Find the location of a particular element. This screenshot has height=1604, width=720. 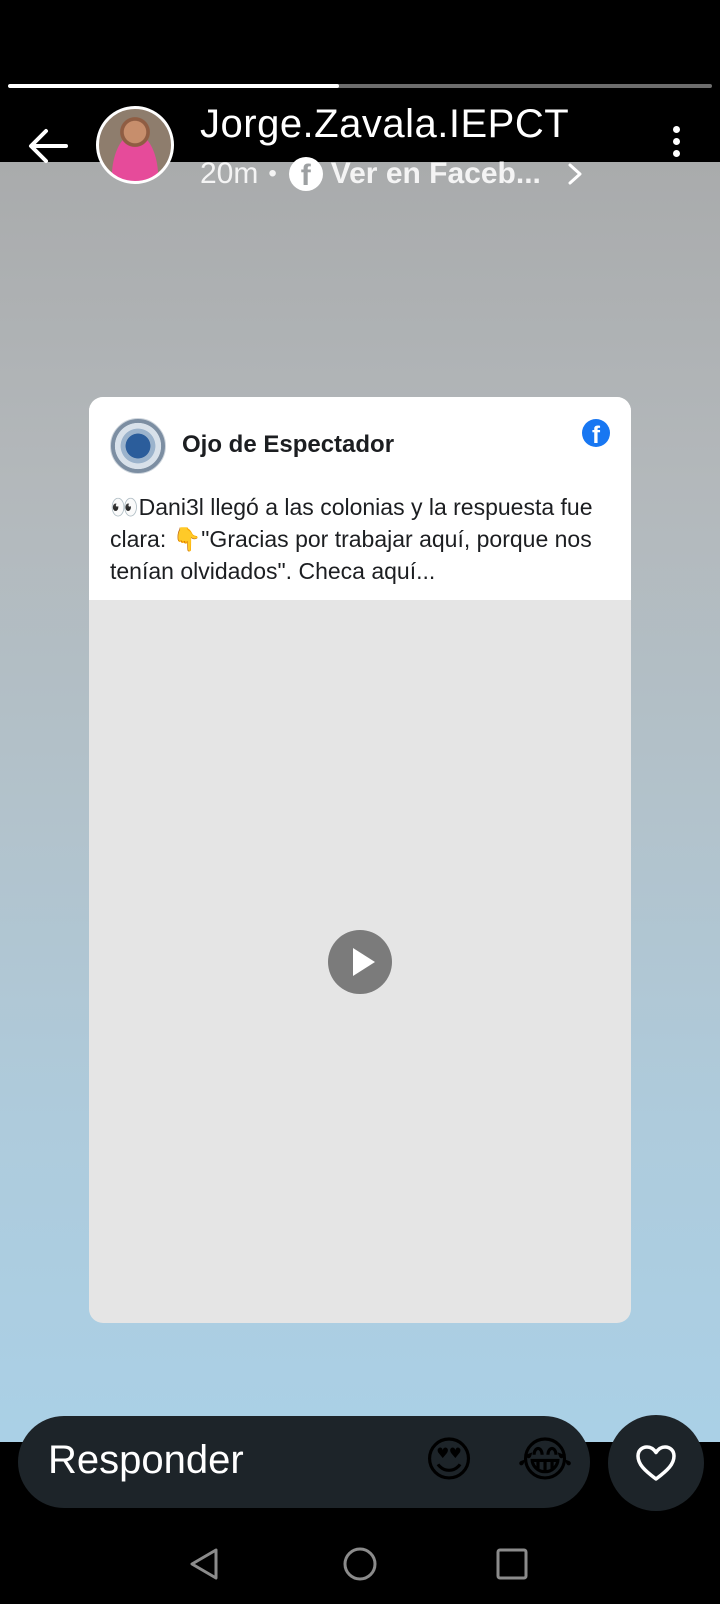

story-username: Jorge.Zavala.IEPCT is located at coordinates (384, 124).